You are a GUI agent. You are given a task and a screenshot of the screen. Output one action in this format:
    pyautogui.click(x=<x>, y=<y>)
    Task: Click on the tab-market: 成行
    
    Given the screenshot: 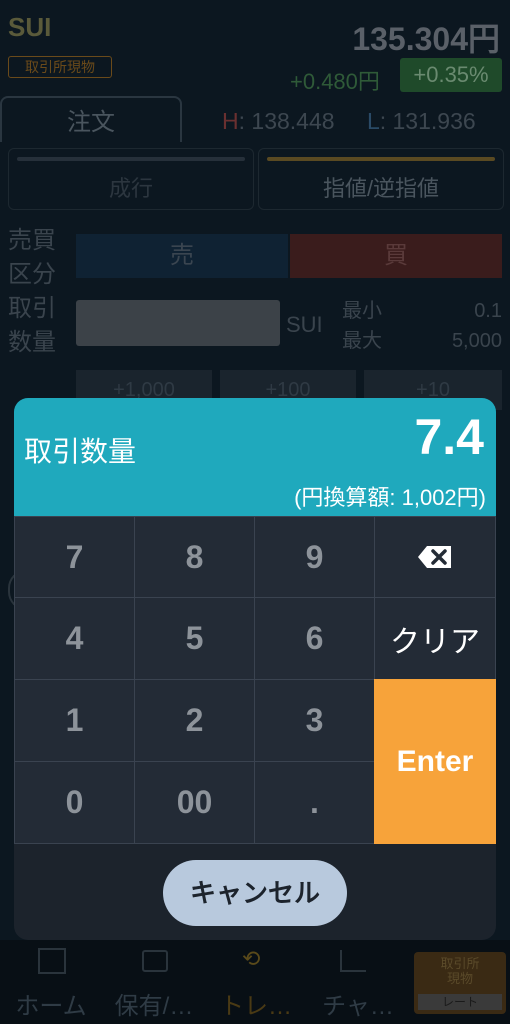 What is the action you would take?
    pyautogui.click(x=131, y=179)
    